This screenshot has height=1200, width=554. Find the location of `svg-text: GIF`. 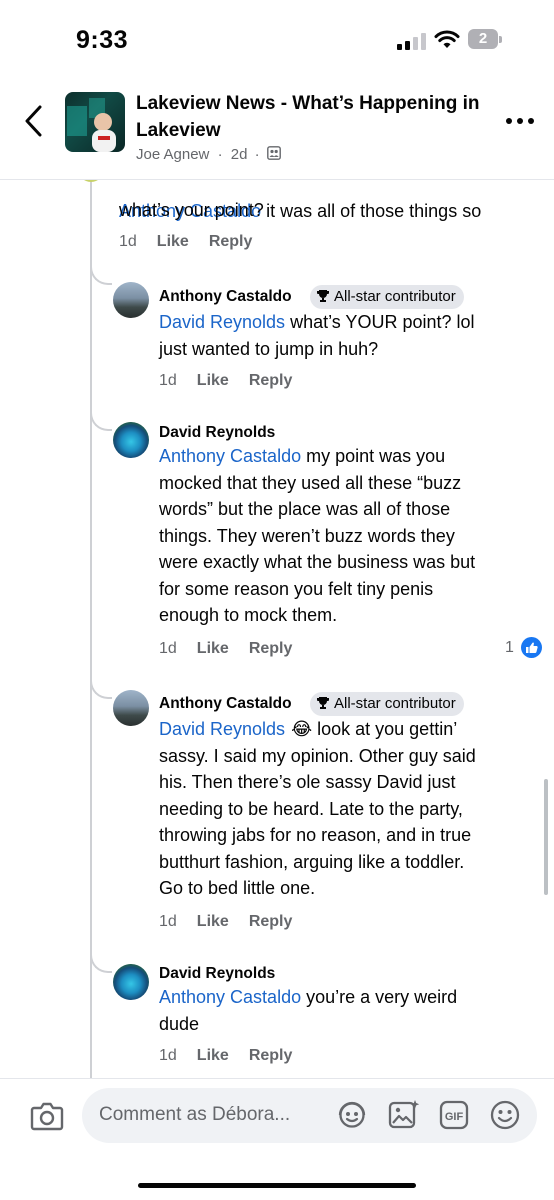

svg-text: GIF is located at coordinates (454, 1117).